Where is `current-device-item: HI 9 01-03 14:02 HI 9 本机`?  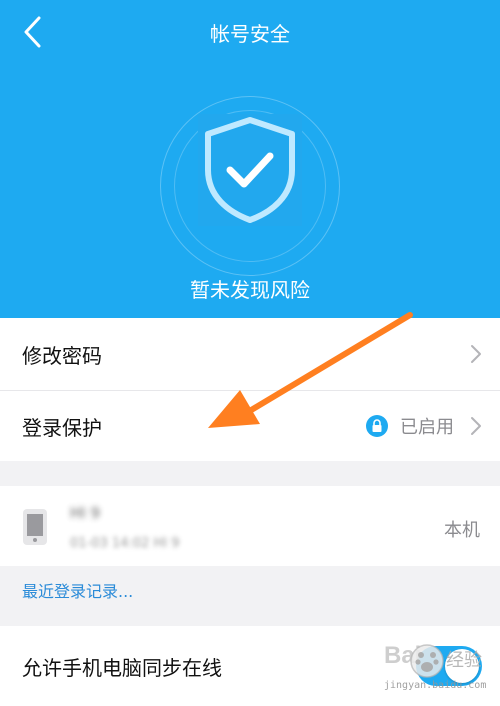 current-device-item: HI 9 01-03 14:02 HI 9 本机 is located at coordinates (250, 526).